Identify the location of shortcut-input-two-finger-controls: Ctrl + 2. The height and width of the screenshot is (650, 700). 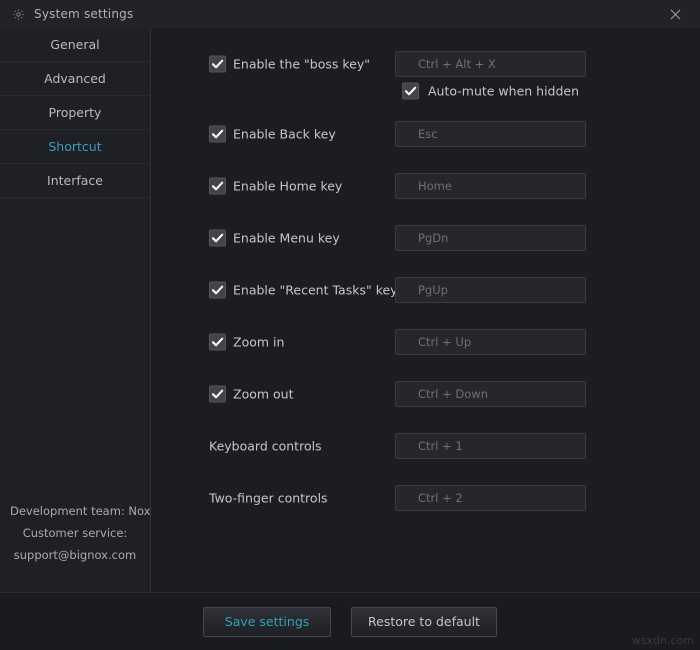
(490, 498).